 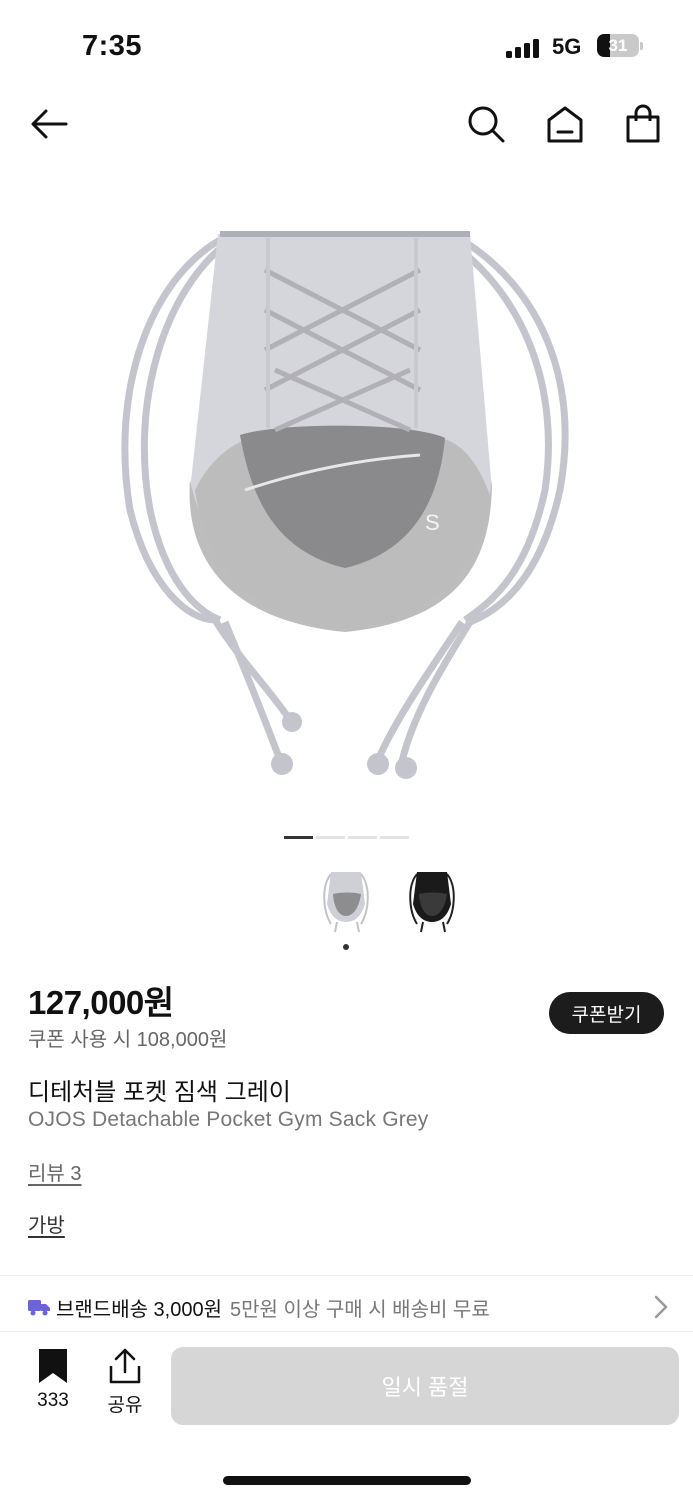 I want to click on shopping-bag-icon, so click(x=643, y=123).